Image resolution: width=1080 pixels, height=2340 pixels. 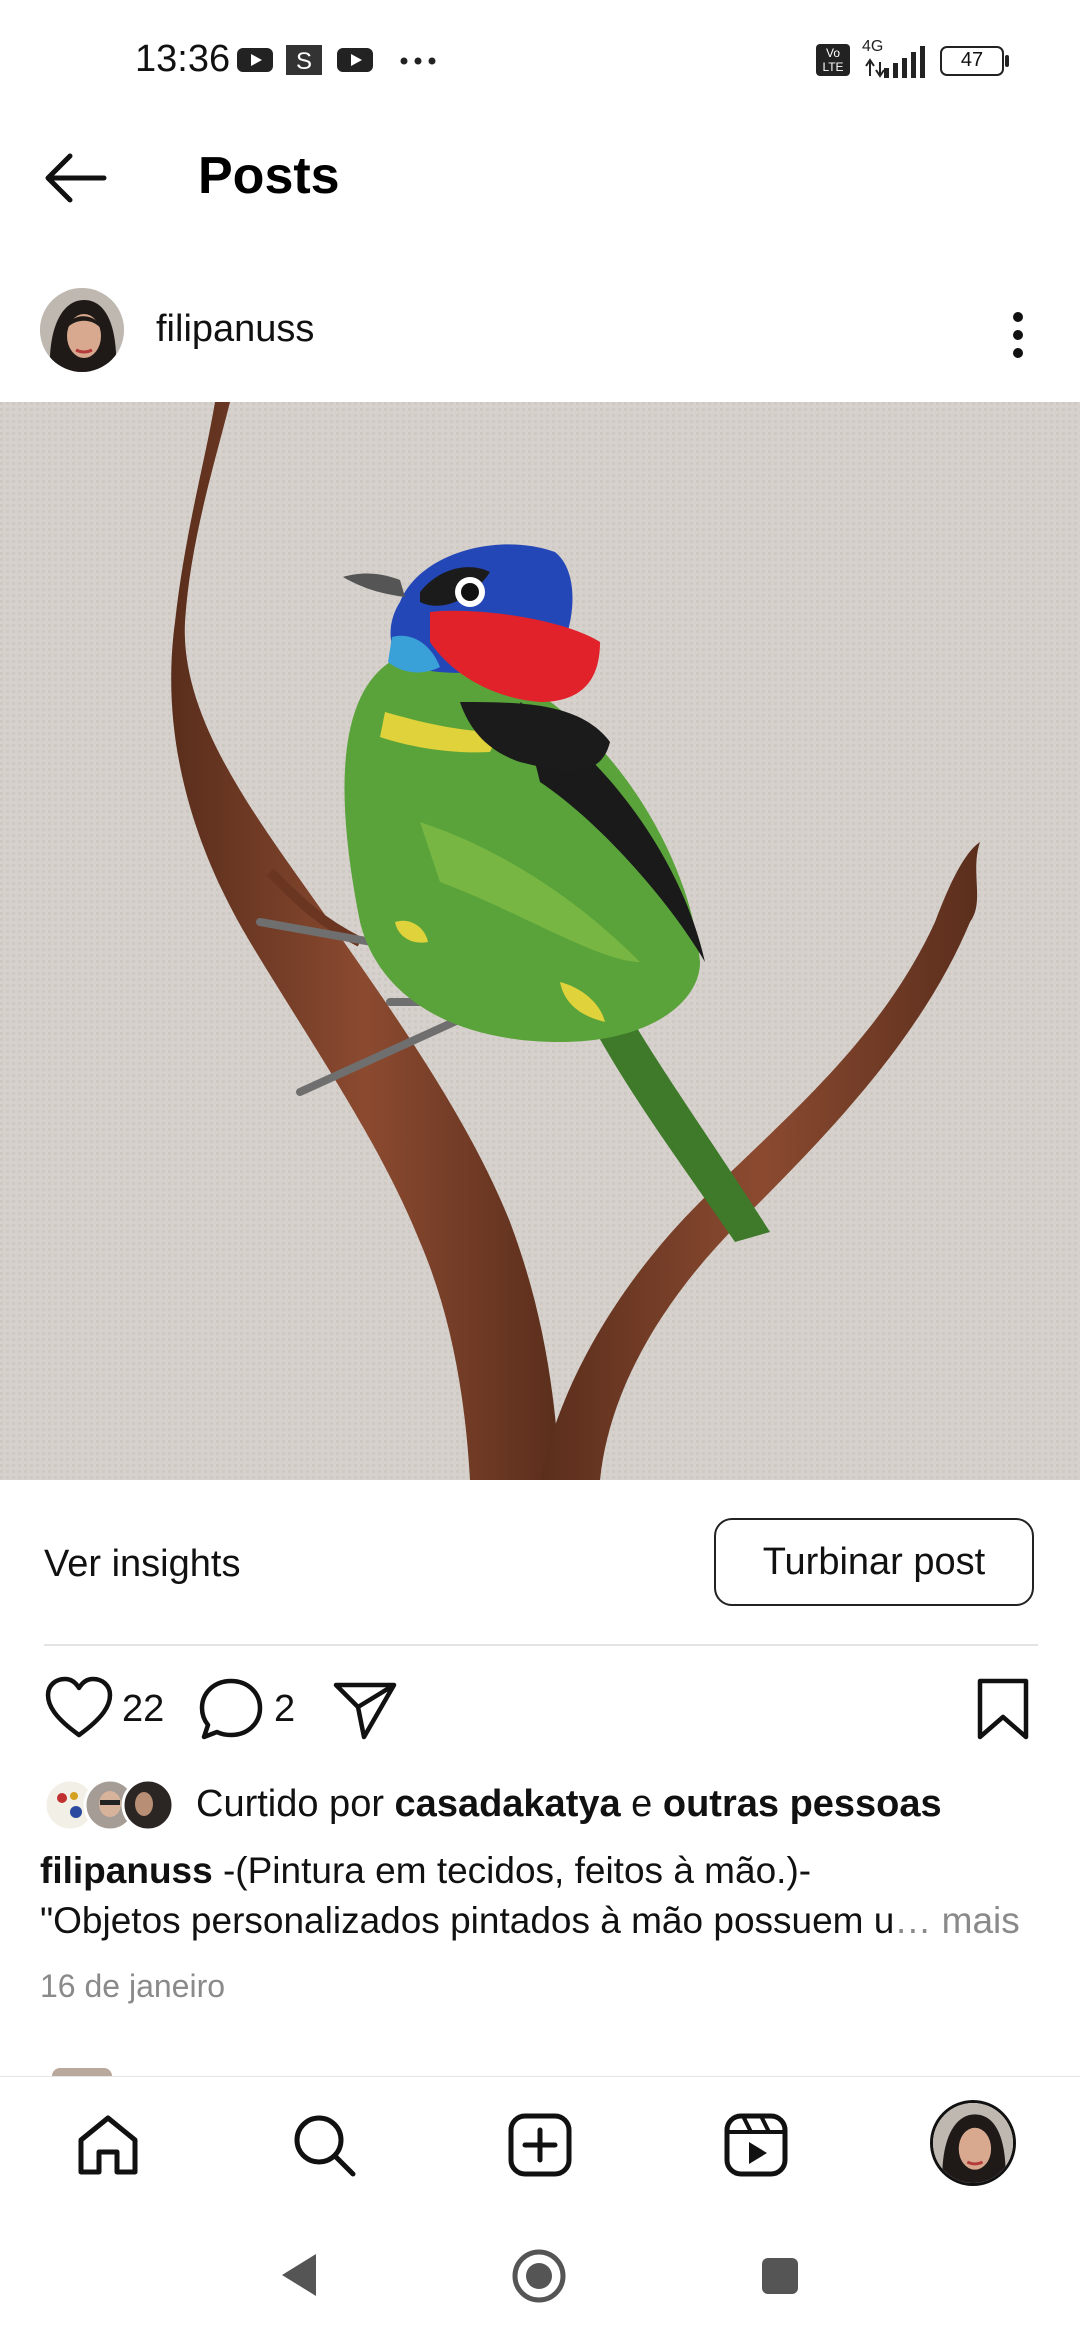 What do you see at coordinates (231, 1710) in the screenshot?
I see `comment-icon` at bounding box center [231, 1710].